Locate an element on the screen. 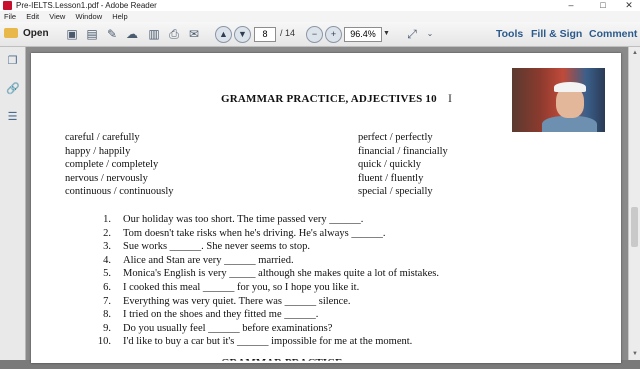  edit-pdf-icon: ▤ is located at coordinates (92, 34).